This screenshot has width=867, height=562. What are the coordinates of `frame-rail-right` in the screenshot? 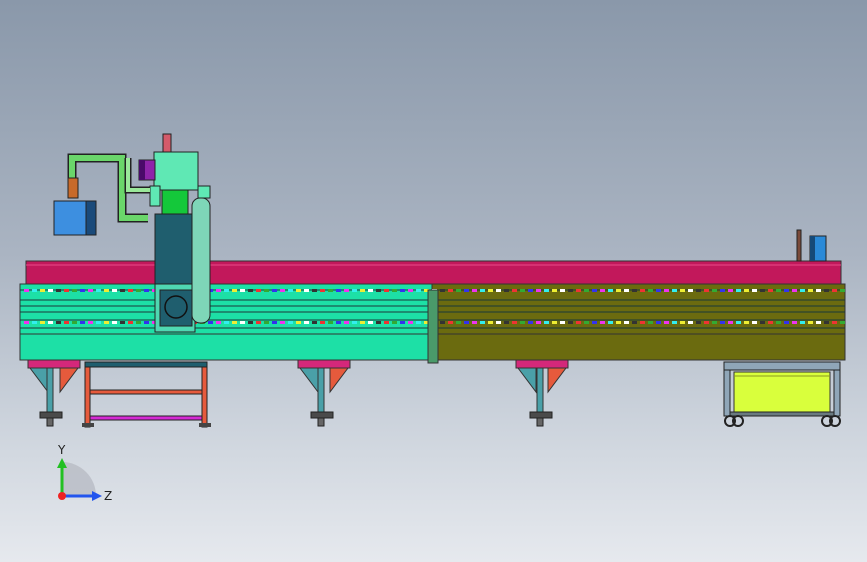 It's located at (638, 309).